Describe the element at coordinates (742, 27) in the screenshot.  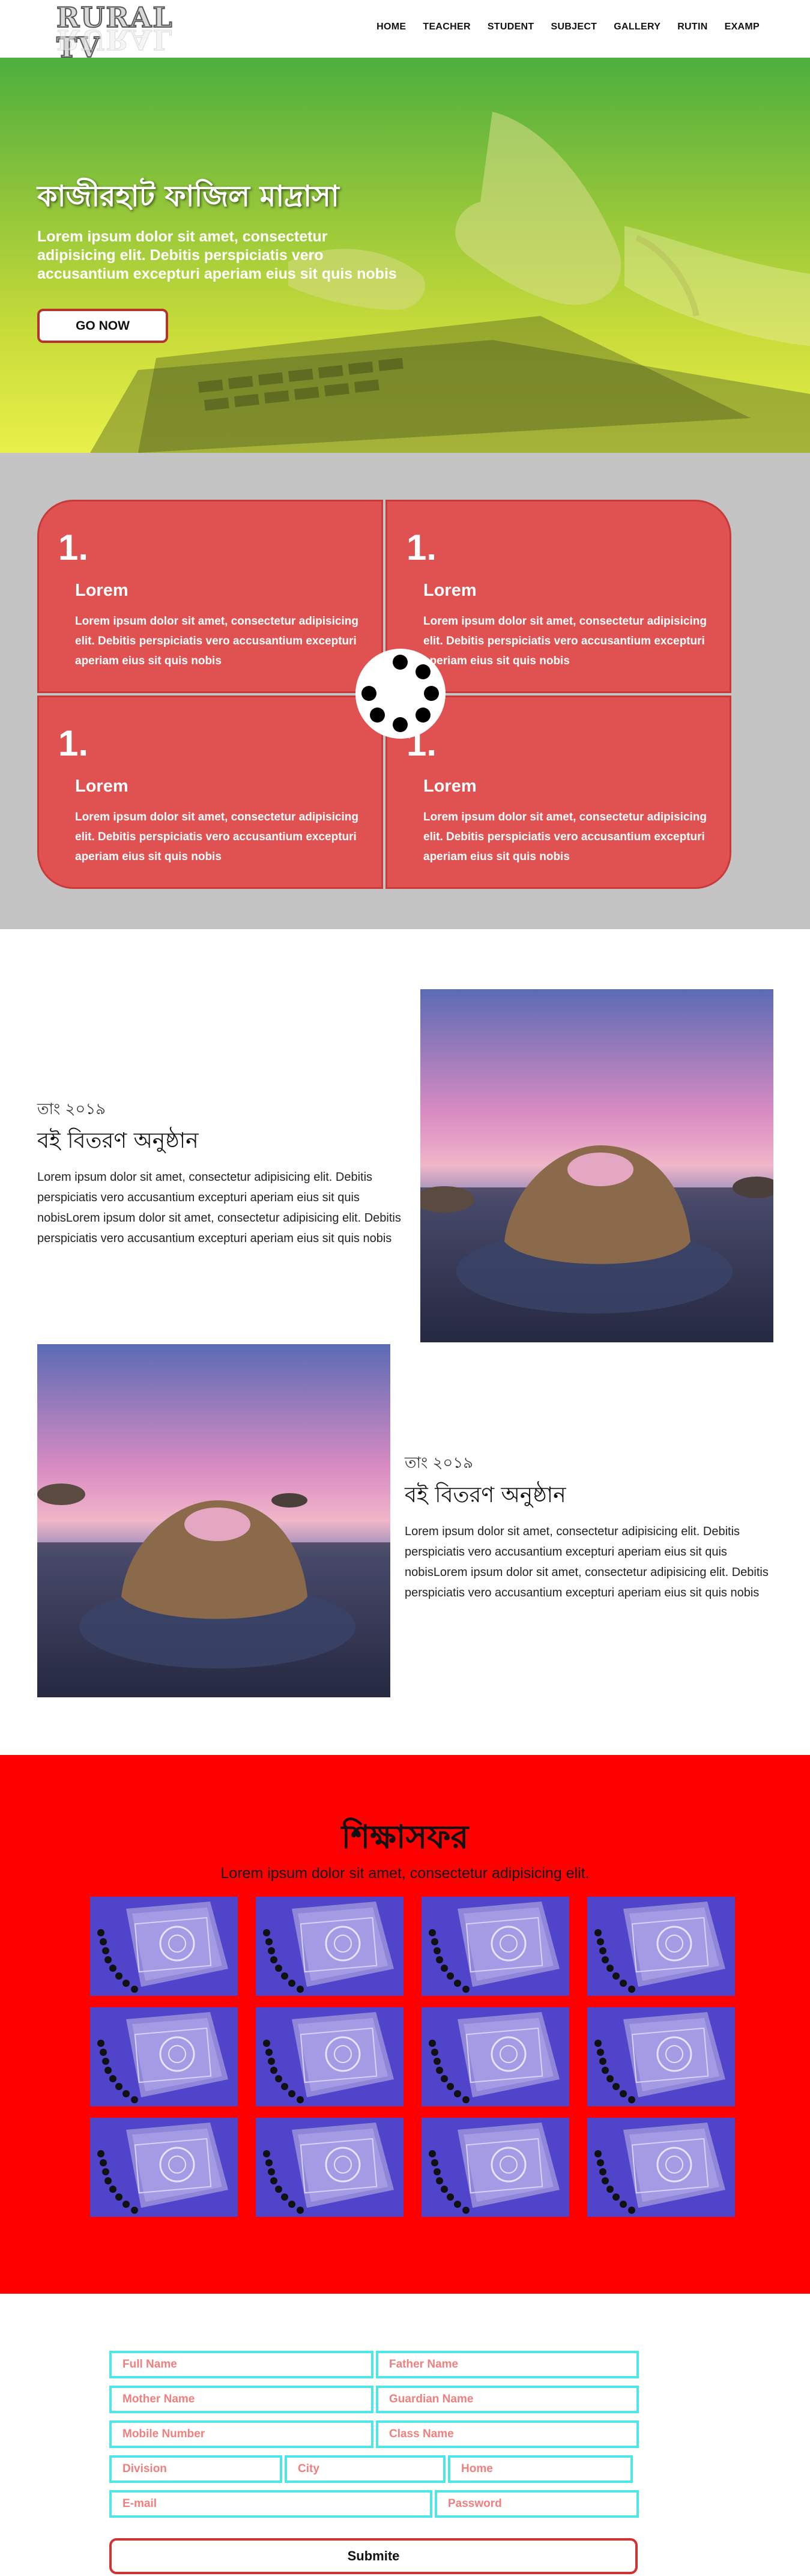
I see `nav-examp: EXAMP` at that location.